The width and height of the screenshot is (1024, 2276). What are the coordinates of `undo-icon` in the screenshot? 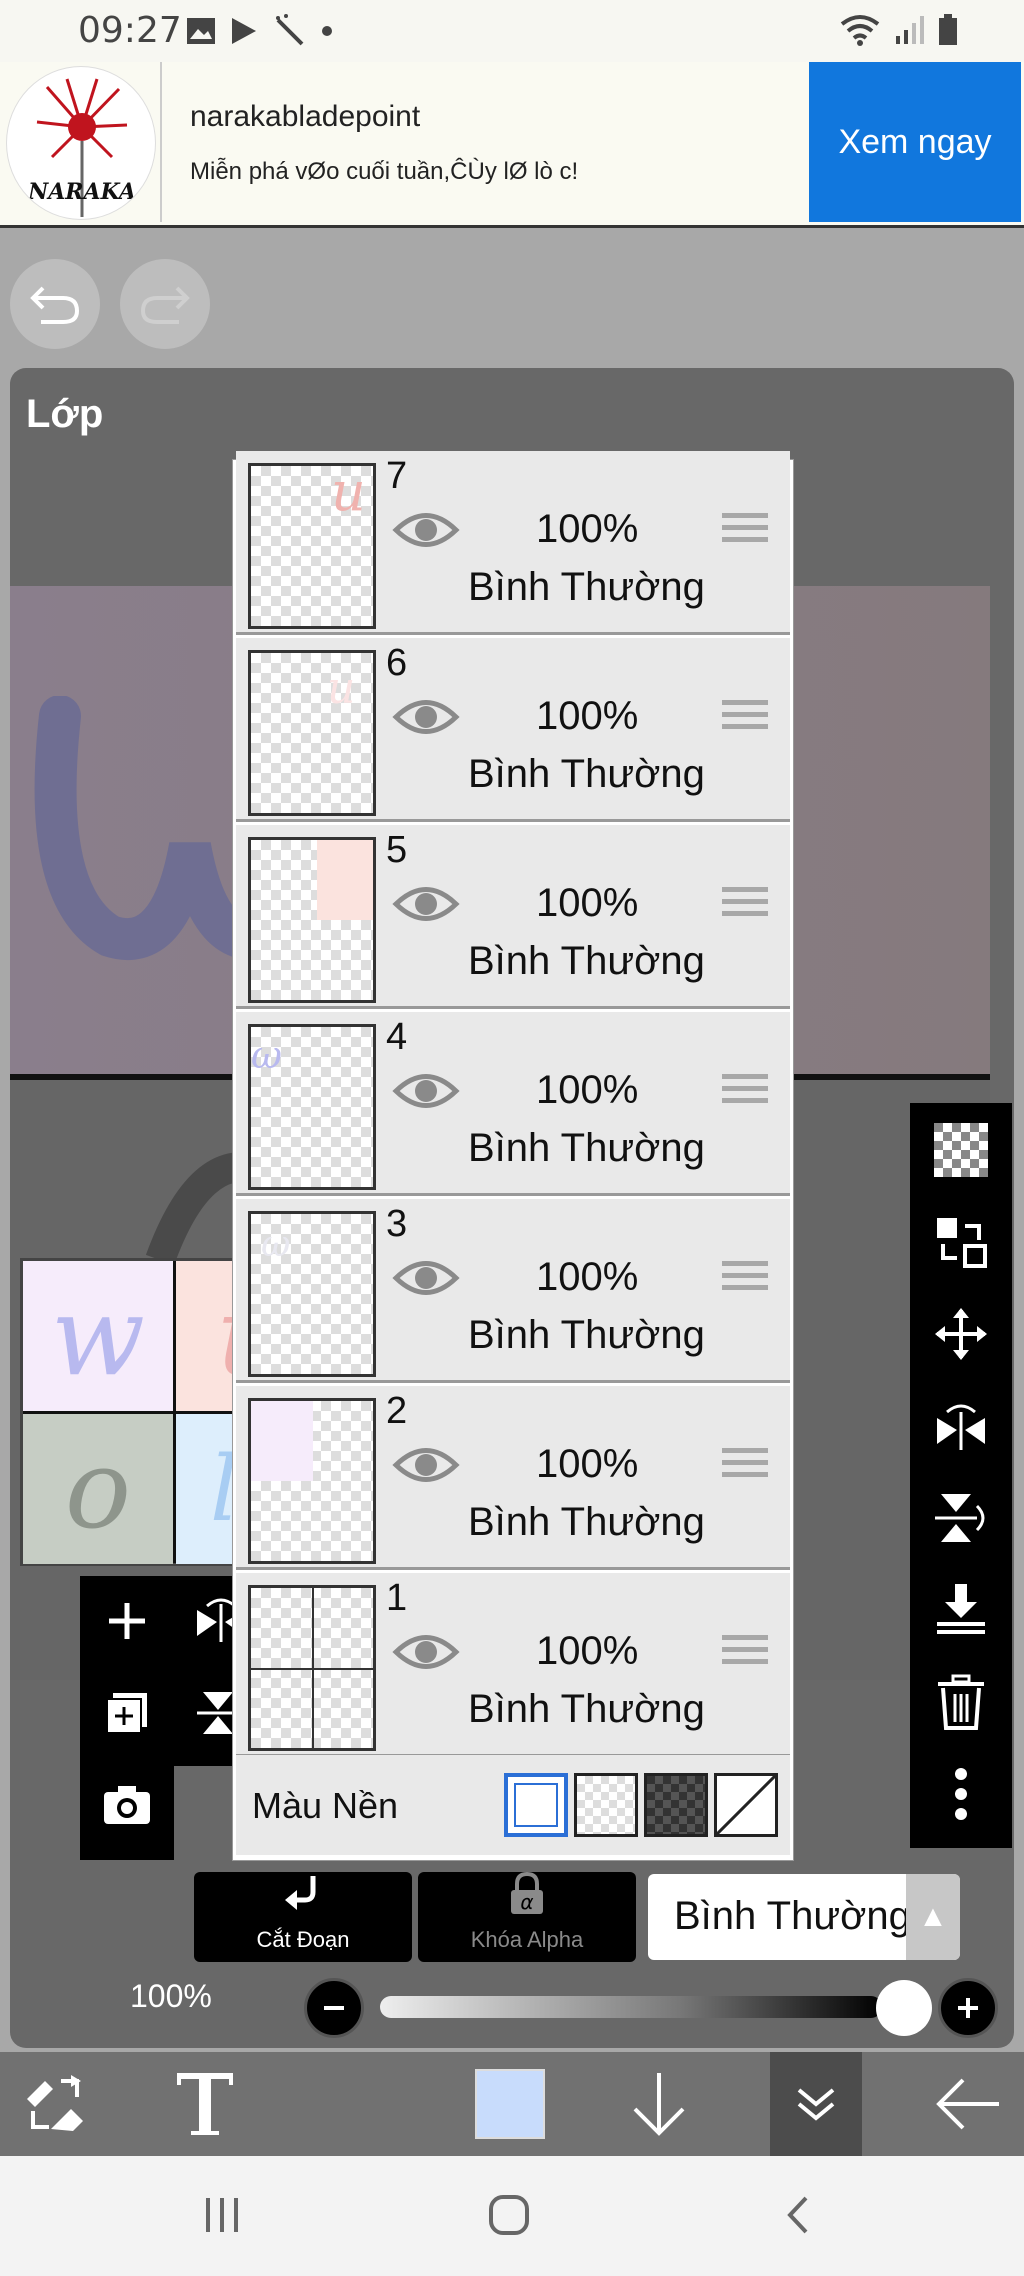 It's located at (55, 305).